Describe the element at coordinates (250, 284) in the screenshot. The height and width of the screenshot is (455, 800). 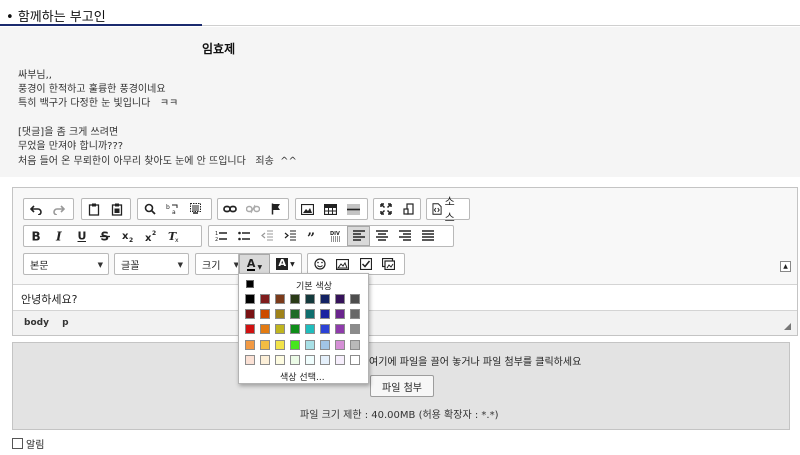
I see `auto-color-swatch` at that location.